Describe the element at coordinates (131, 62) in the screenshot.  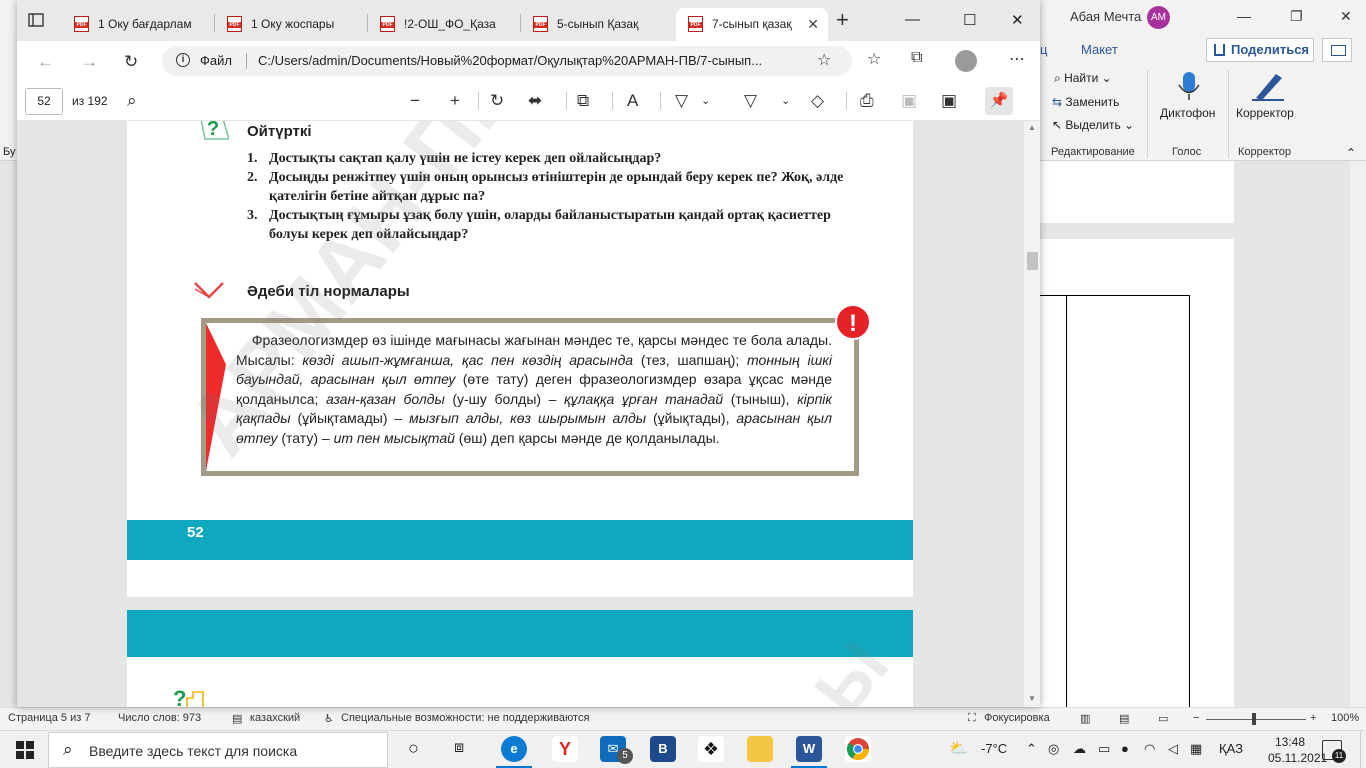
I see `refresh-icon: ↻` at that location.